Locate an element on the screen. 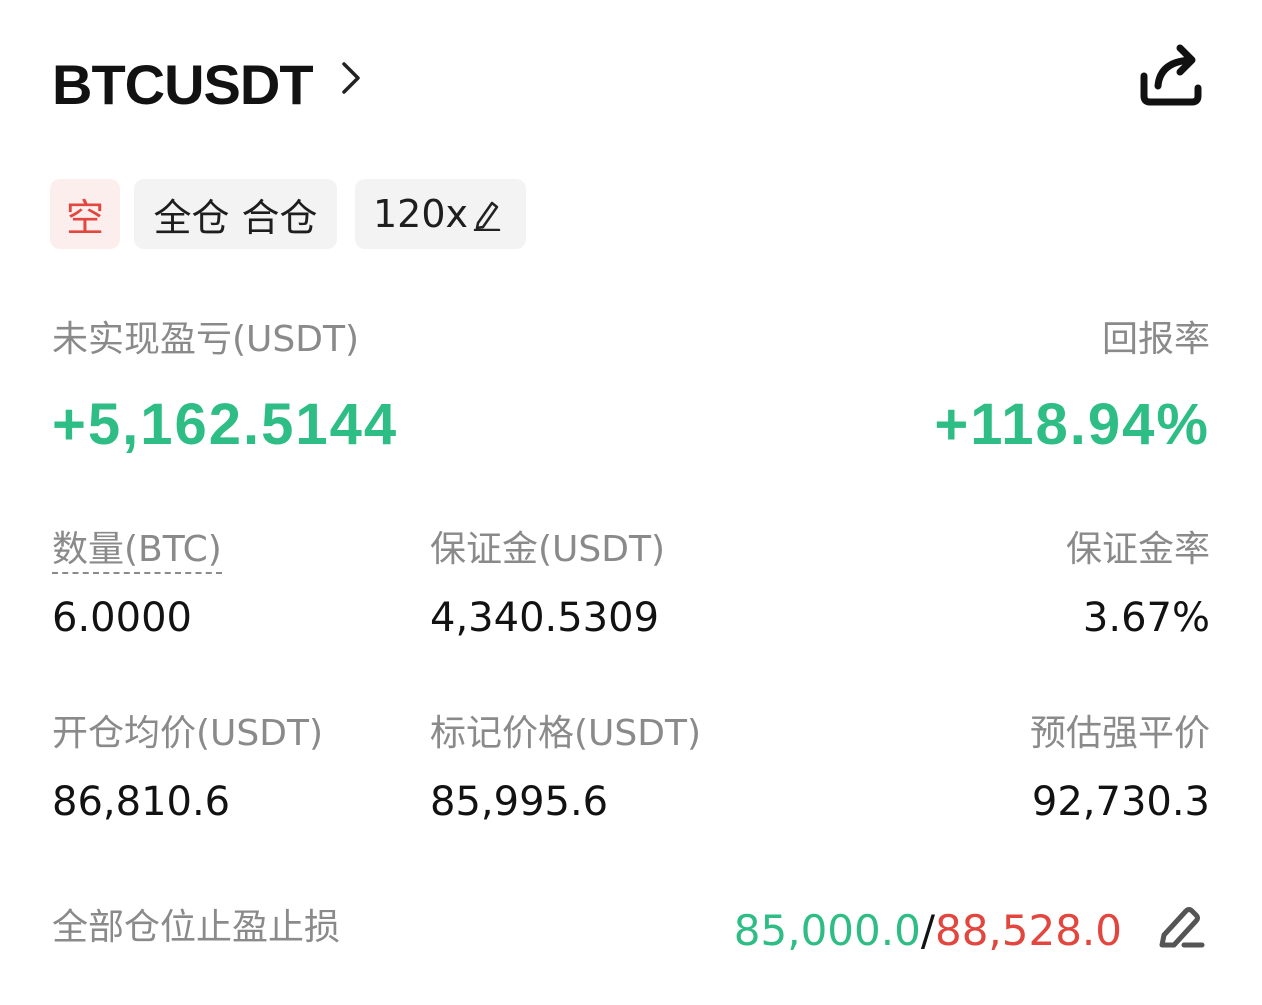 This screenshot has height=1005, width=1262. roi-value: +118.94% is located at coordinates (1072, 424).